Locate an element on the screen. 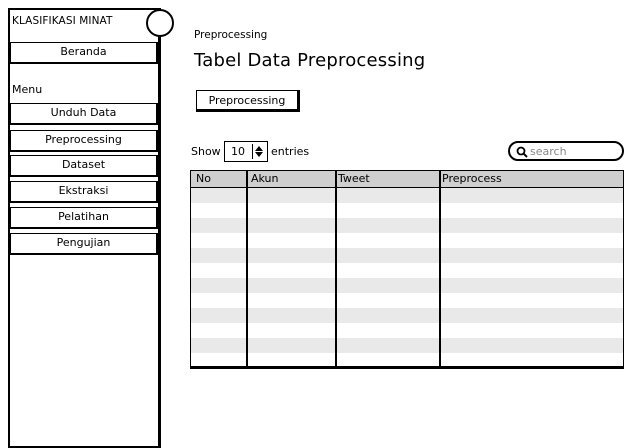  entries-label: entries is located at coordinates (290, 151).